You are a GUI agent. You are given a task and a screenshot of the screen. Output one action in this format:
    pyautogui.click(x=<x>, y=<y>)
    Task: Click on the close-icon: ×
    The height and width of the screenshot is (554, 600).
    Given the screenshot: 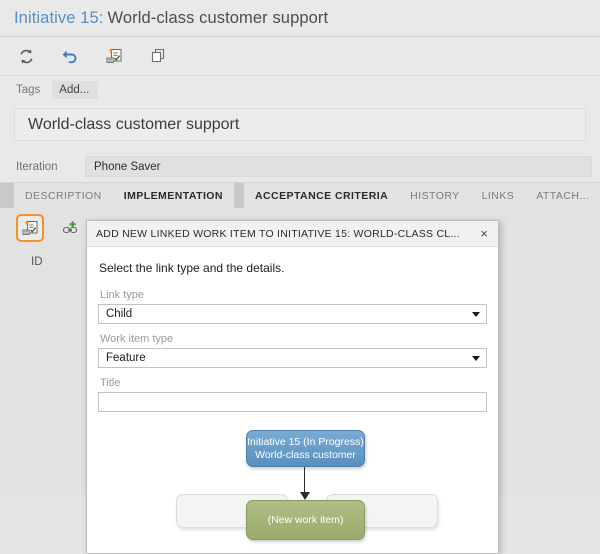 What is the action you would take?
    pyautogui.click(x=484, y=233)
    